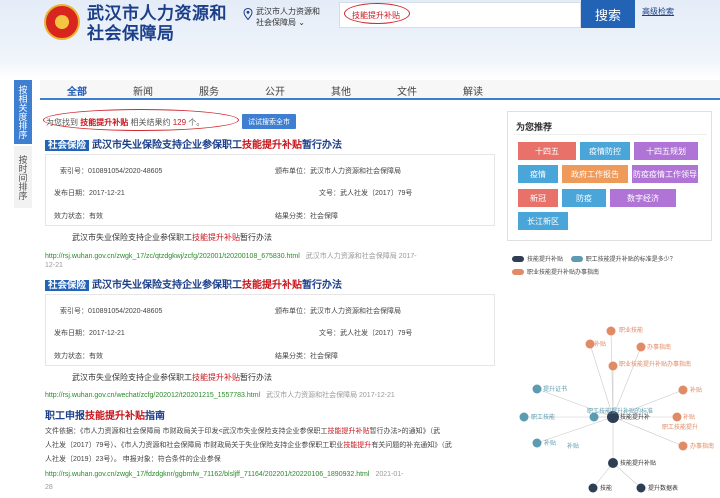 Image resolution: width=720 pixels, height=498 pixels. What do you see at coordinates (411, 445) in the screenshot?
I see `doc-text: 有关问题的补充通知》（武` at bounding box center [411, 445].